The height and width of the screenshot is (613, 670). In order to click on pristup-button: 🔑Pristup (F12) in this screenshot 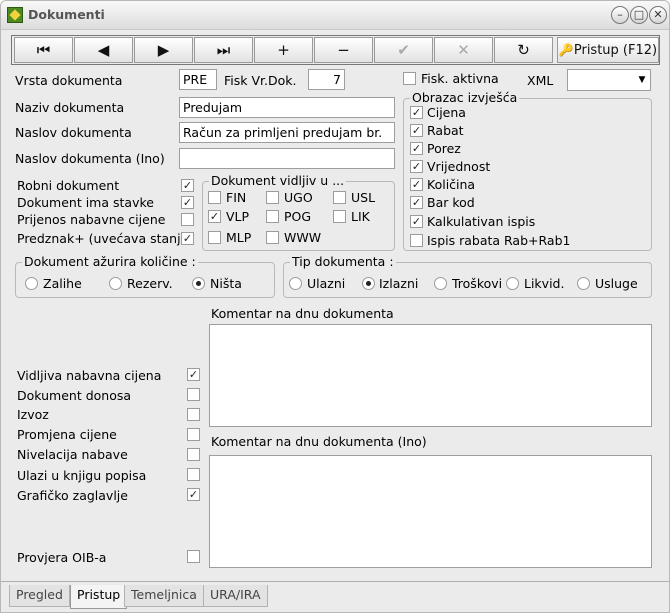, I will do `click(608, 50)`.